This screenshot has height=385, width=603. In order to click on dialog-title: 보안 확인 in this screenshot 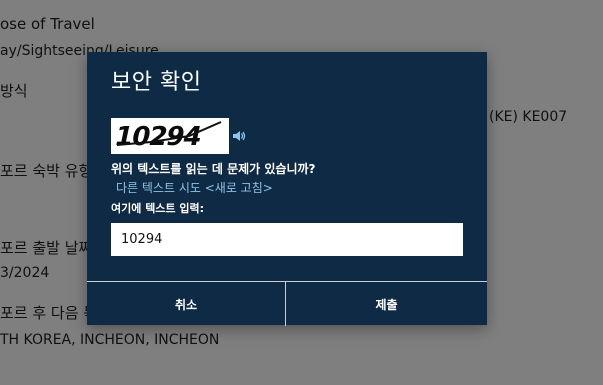, I will do `click(156, 82)`.